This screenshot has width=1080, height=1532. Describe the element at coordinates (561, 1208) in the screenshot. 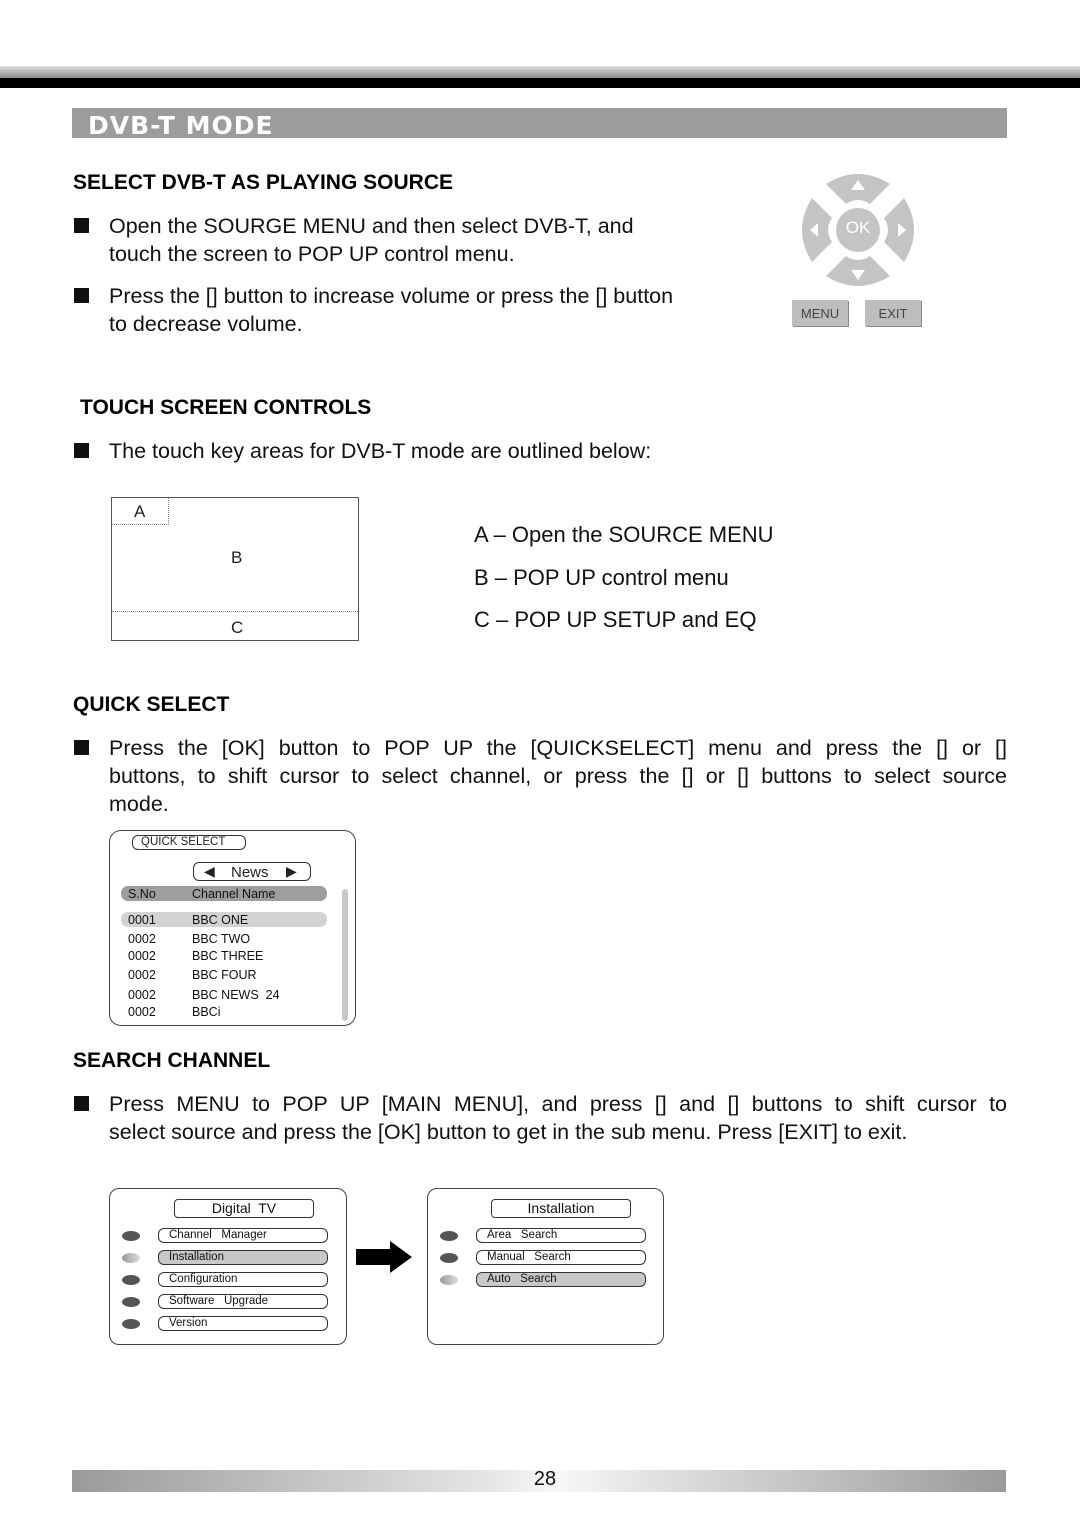

I see `installation-menu-title: Installation` at that location.